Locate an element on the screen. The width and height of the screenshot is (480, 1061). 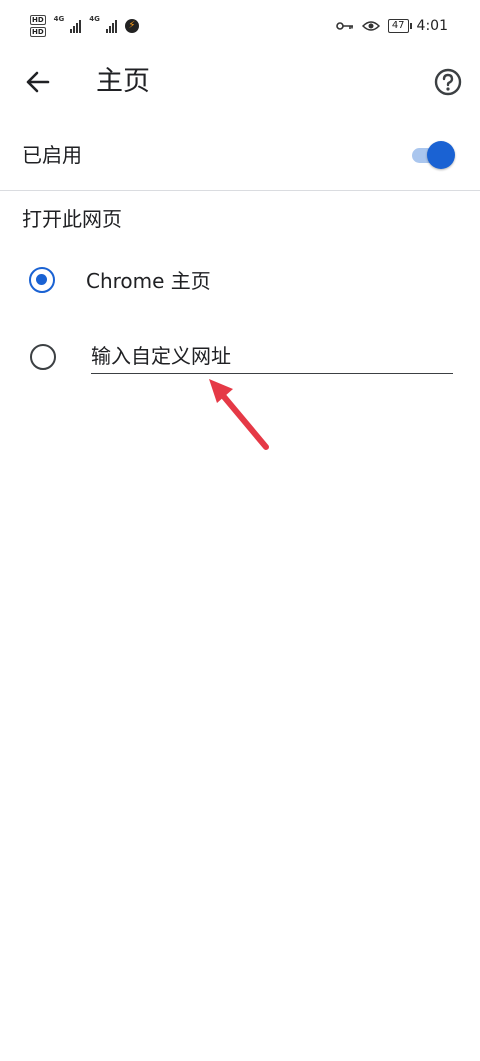
network-type-2: 4G is located at coordinates (94, 19).